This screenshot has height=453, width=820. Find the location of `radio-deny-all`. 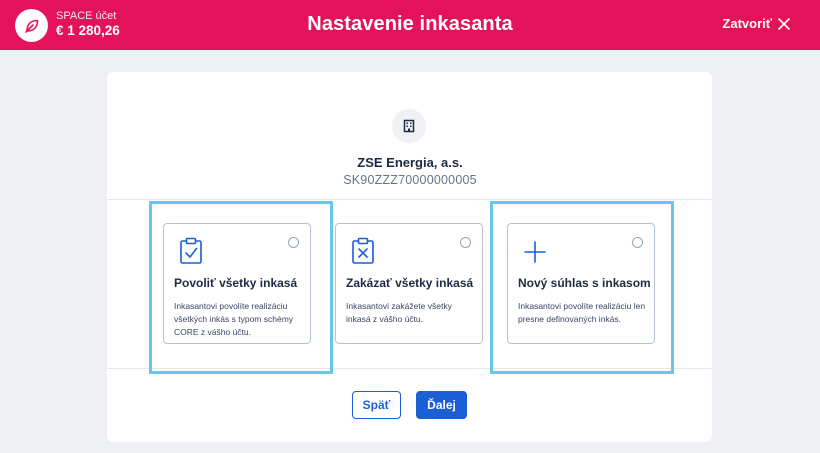

radio-deny-all is located at coordinates (465, 242).